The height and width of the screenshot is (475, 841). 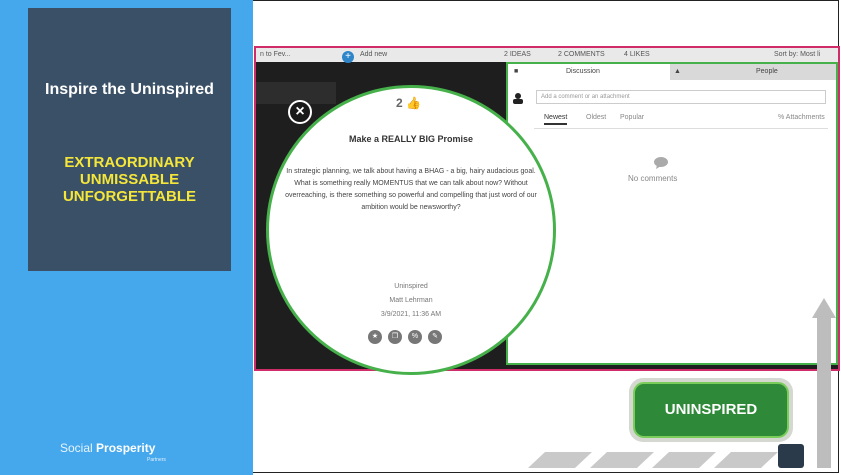 What do you see at coordinates (791, 456) in the screenshot?
I see `navy-block` at bounding box center [791, 456].